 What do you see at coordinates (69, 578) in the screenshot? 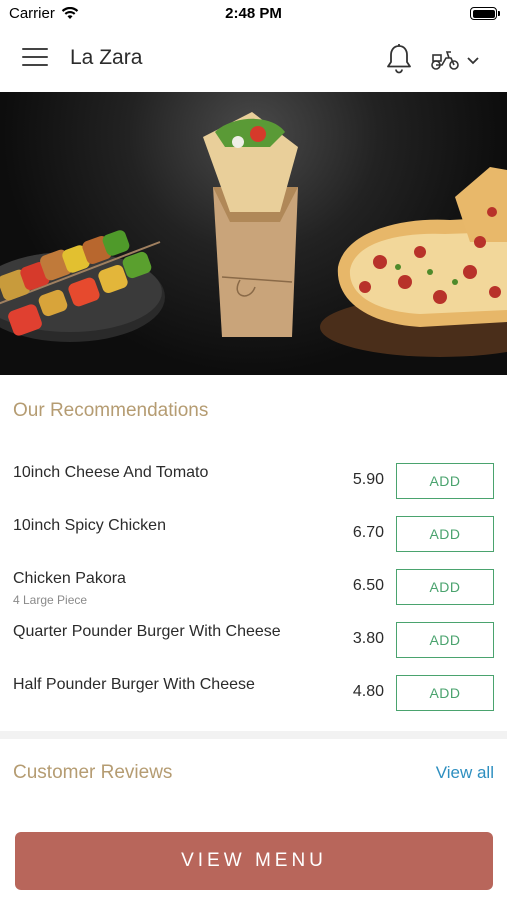
I see `item-name: Chicken Pakora` at bounding box center [69, 578].